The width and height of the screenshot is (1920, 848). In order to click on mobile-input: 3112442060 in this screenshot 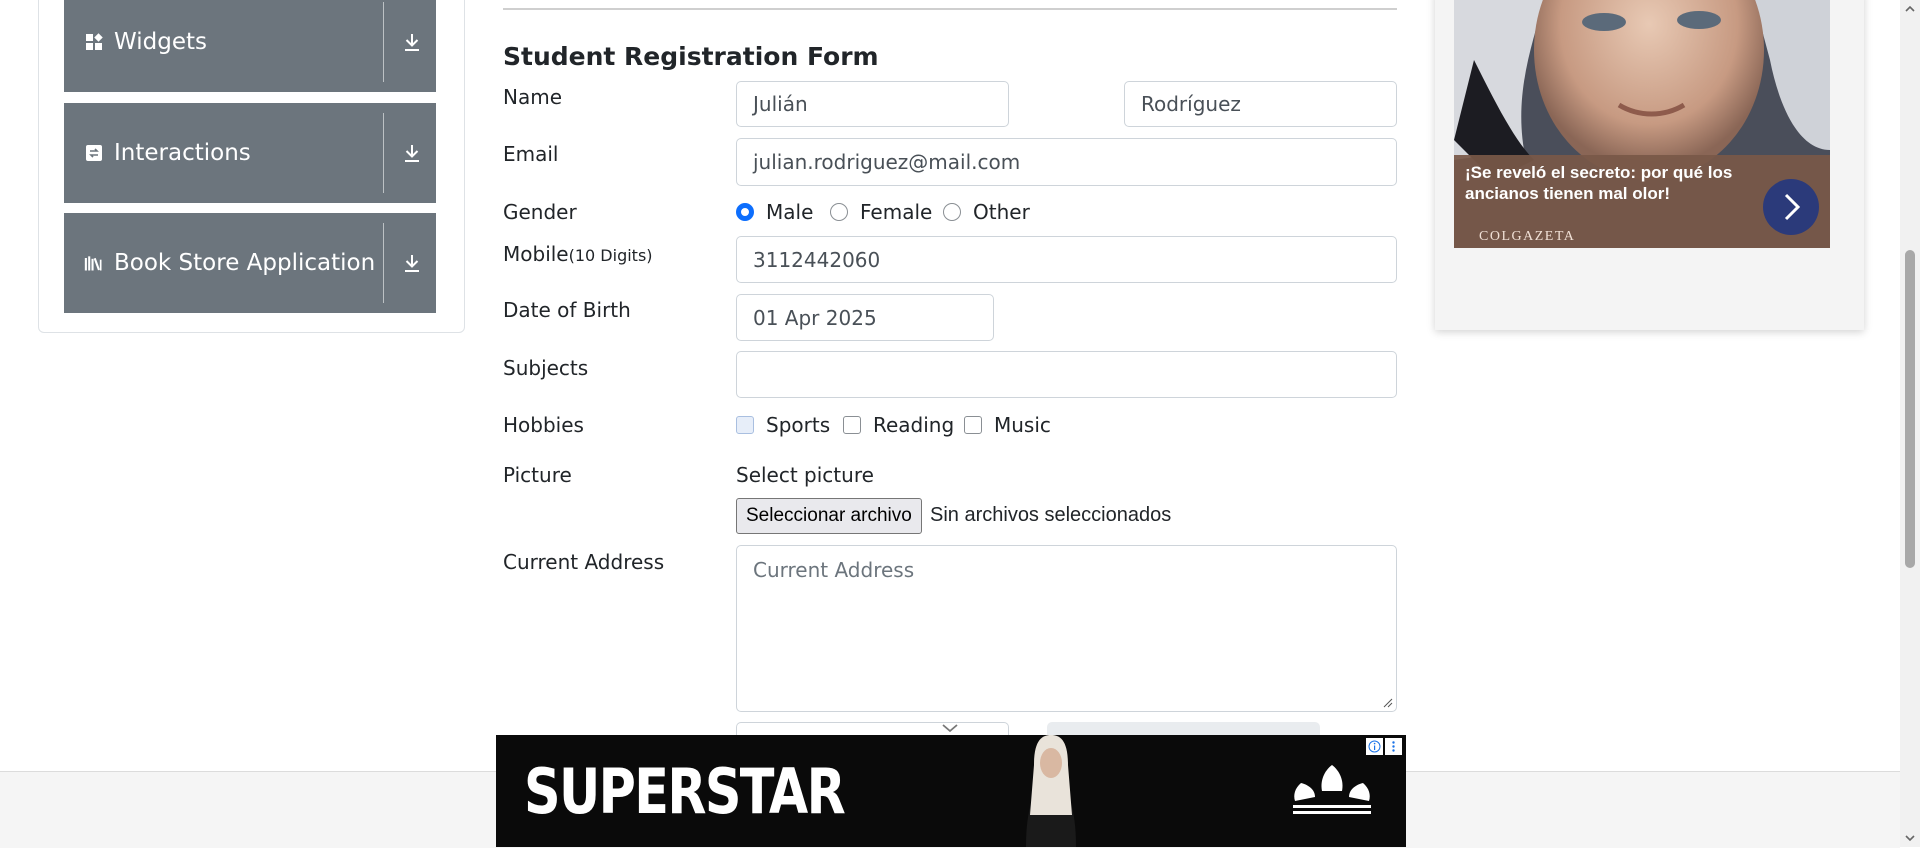, I will do `click(1066, 259)`.